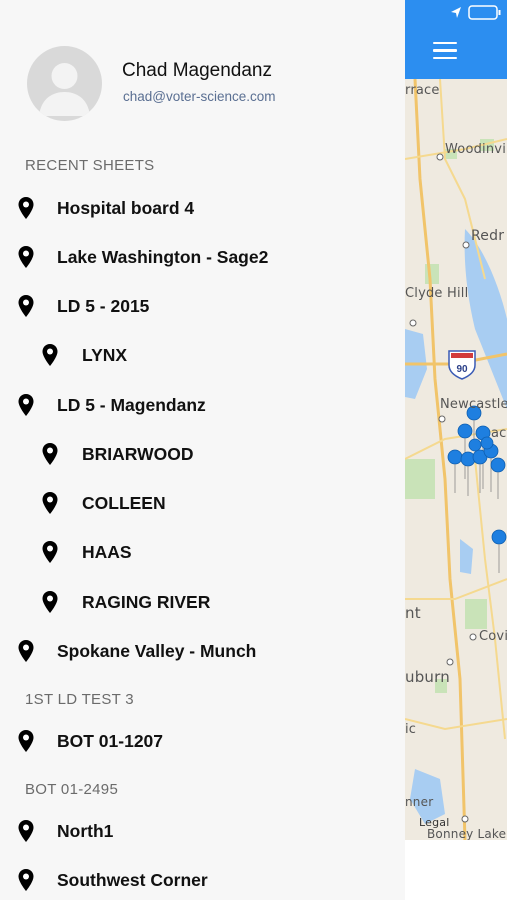 The width and height of the screenshot is (507, 900). I want to click on sheet-subitem: COLLEEN, so click(103, 503).